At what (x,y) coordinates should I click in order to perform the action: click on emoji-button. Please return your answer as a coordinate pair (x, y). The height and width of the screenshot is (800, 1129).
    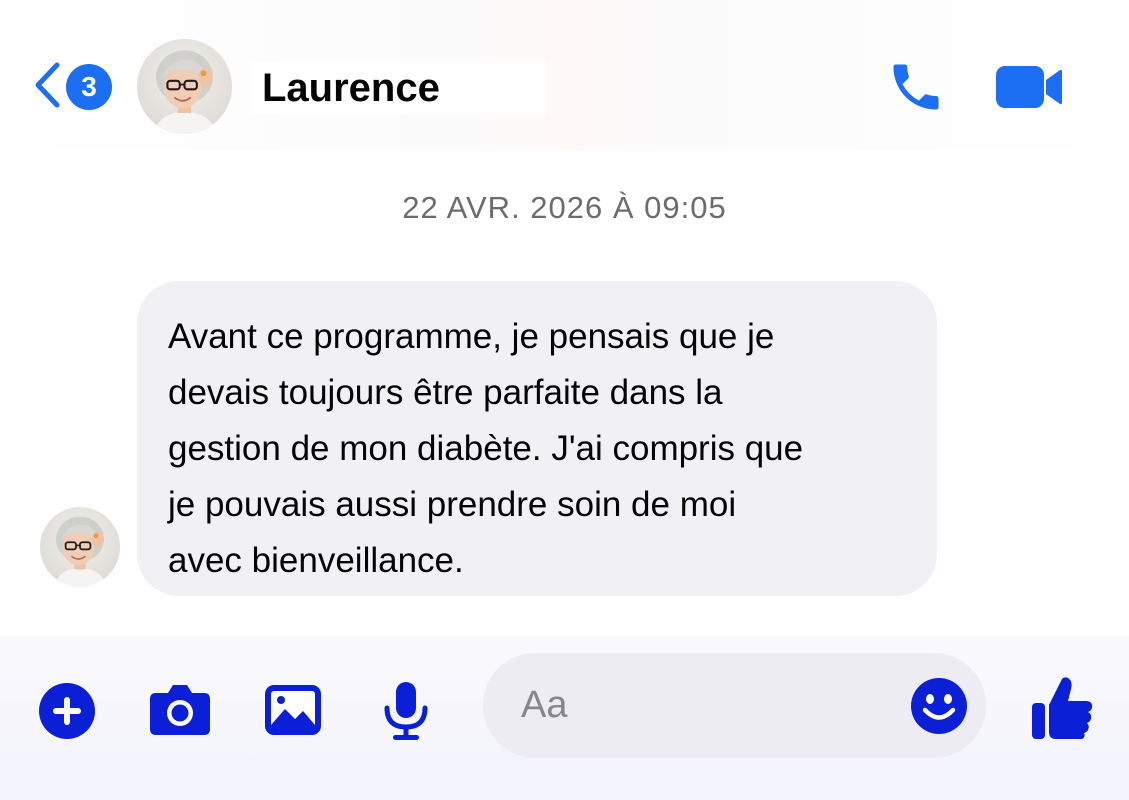
    Looking at the image, I should click on (939, 706).